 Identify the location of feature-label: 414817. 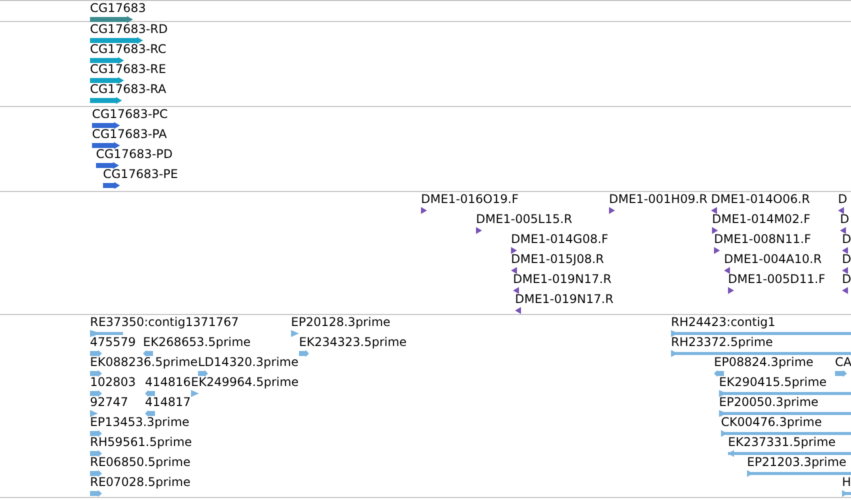
(168, 402).